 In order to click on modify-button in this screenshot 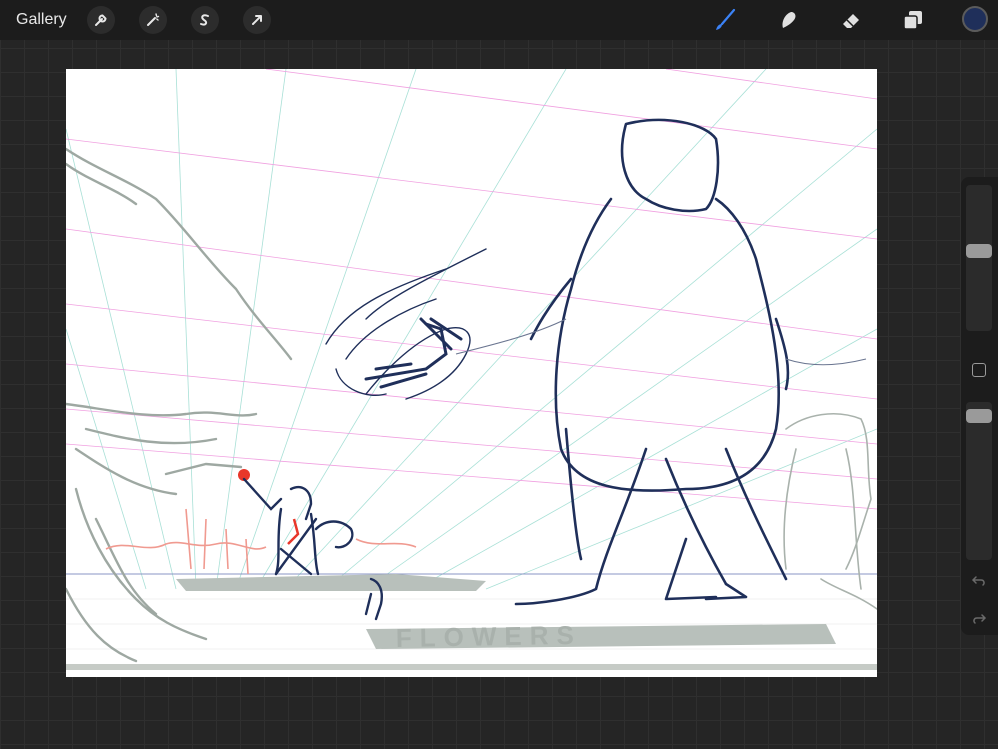, I will do `click(979, 370)`.